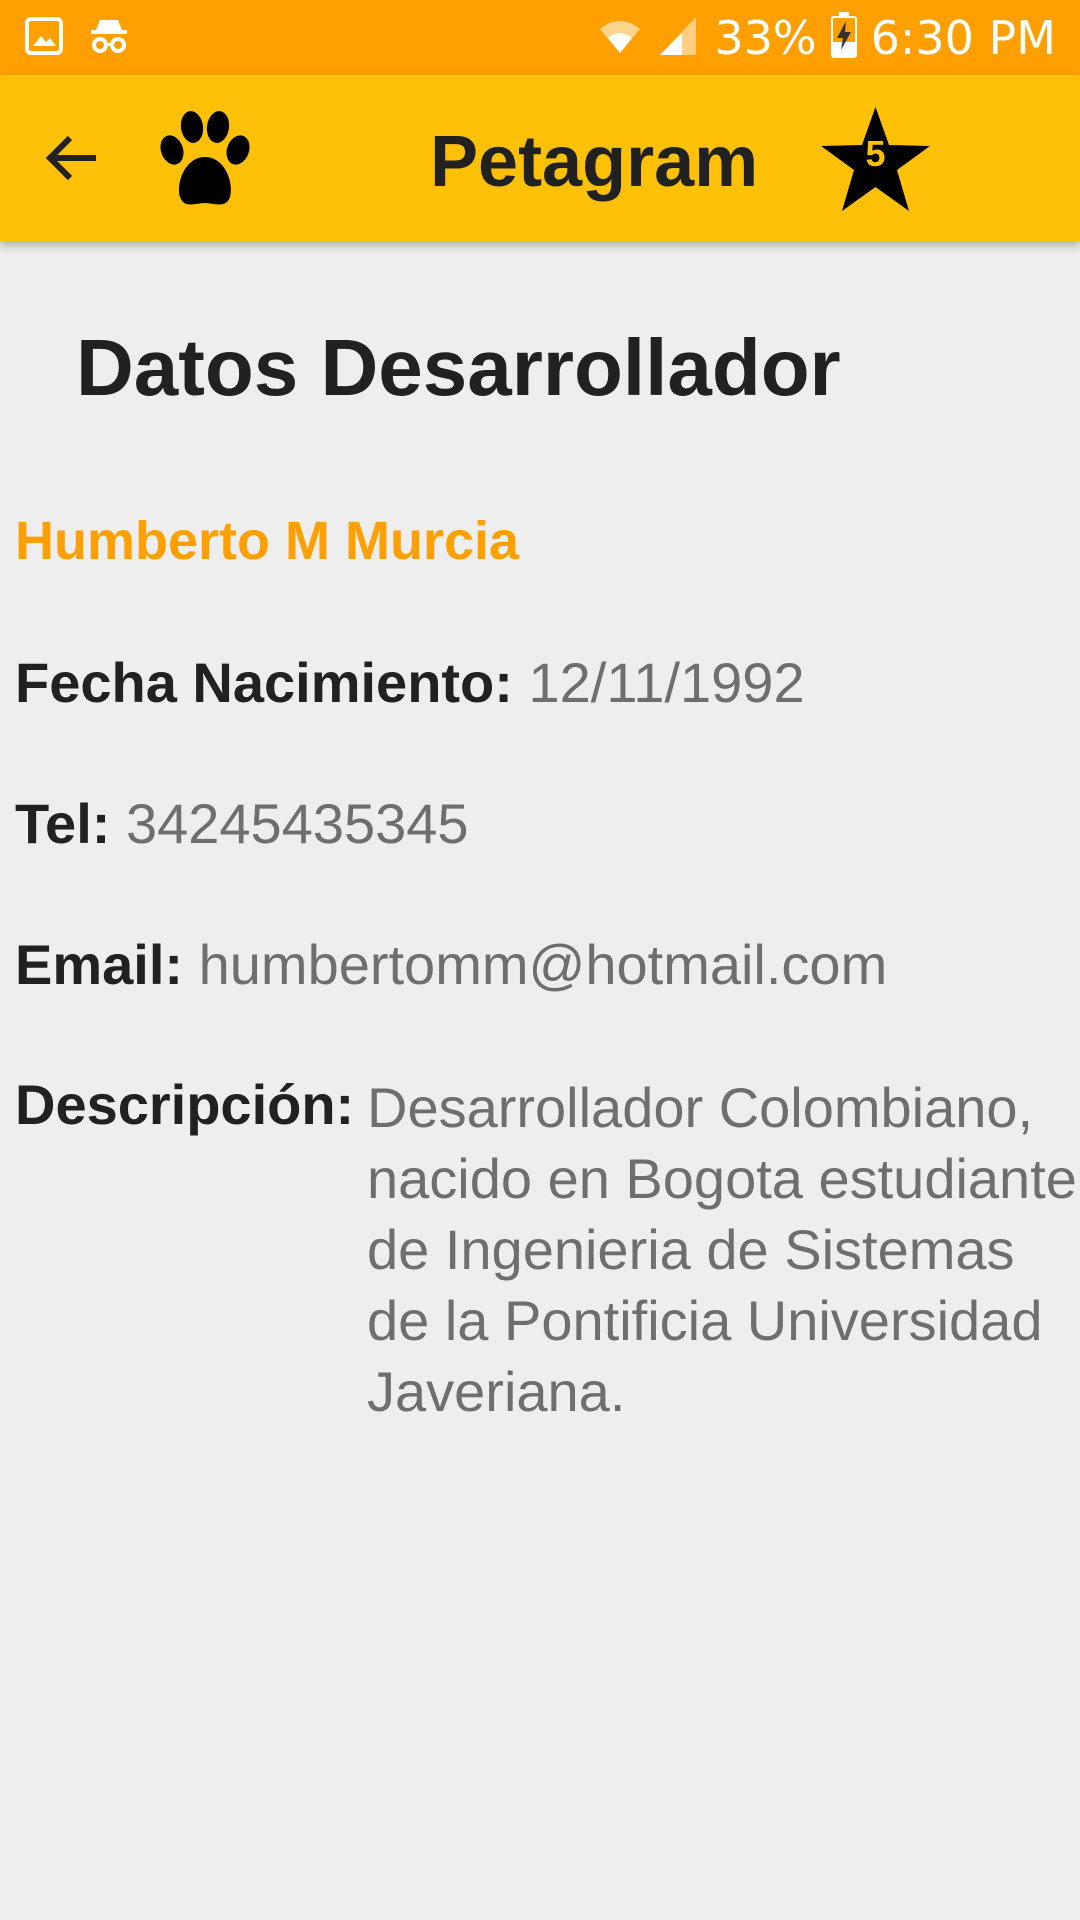 The height and width of the screenshot is (1920, 1080). What do you see at coordinates (99, 964) in the screenshot?
I see `email-label: Email:` at bounding box center [99, 964].